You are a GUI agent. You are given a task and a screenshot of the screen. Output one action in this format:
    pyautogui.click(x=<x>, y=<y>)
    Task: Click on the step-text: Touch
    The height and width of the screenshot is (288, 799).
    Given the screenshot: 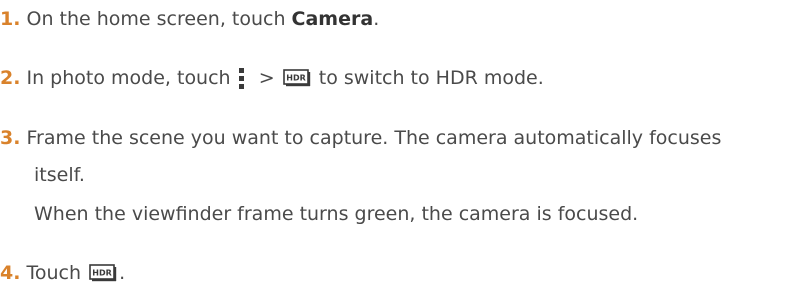 What is the action you would take?
    pyautogui.click(x=54, y=273)
    